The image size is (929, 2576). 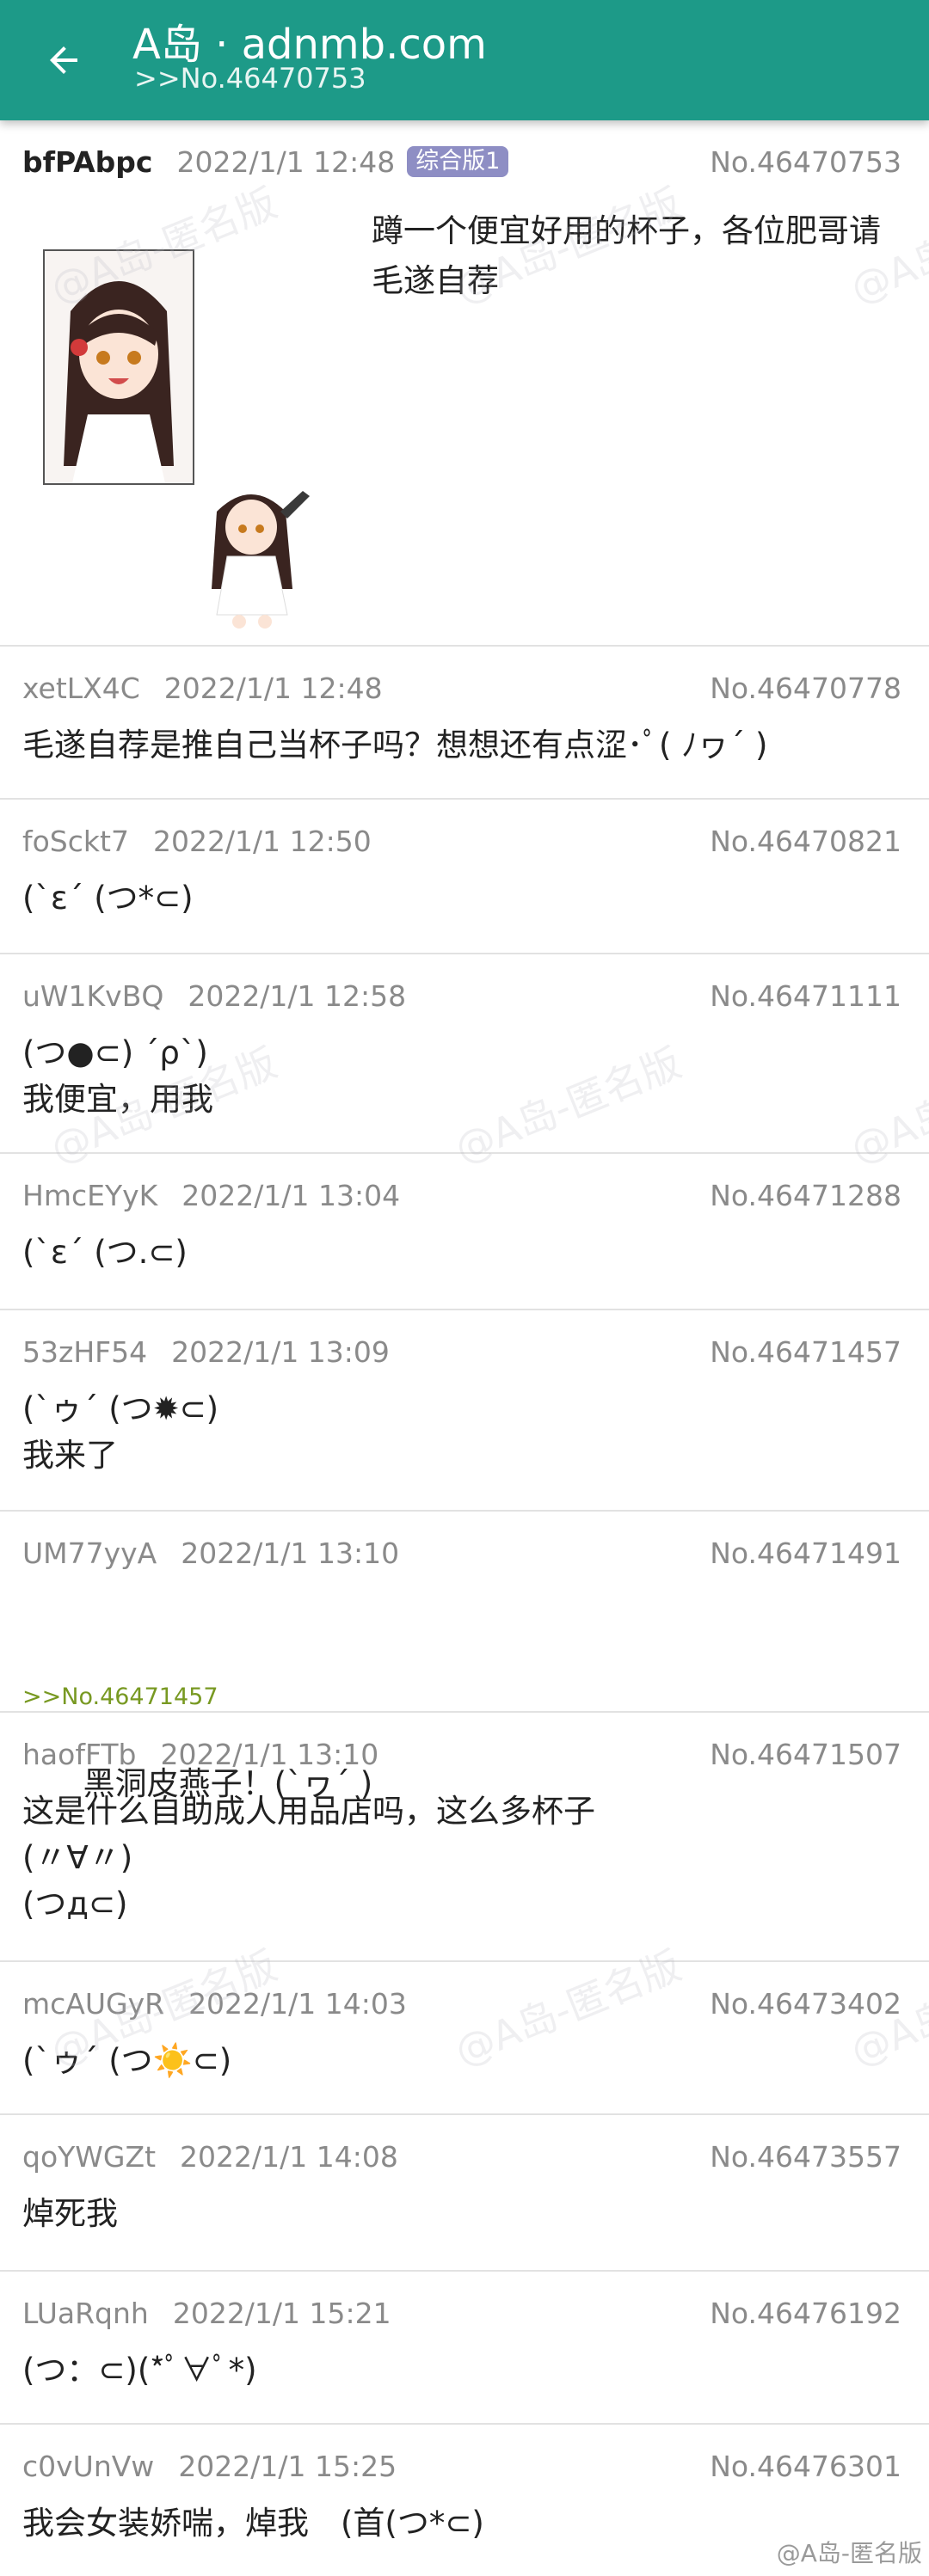 What do you see at coordinates (805, 2313) in the screenshot?
I see `post-number: No.46476192` at bounding box center [805, 2313].